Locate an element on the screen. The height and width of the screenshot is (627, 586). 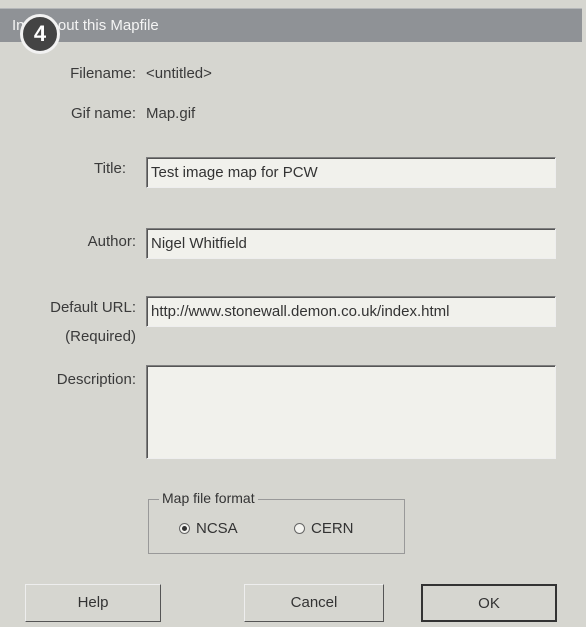
description-textarea is located at coordinates (351, 412).